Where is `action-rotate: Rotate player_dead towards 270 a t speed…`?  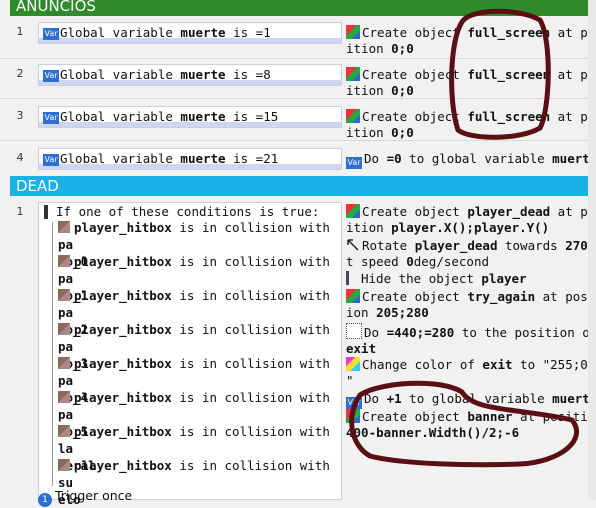 action-rotate: Rotate player_dead towards 270 a t speed… is located at coordinates (471, 254).